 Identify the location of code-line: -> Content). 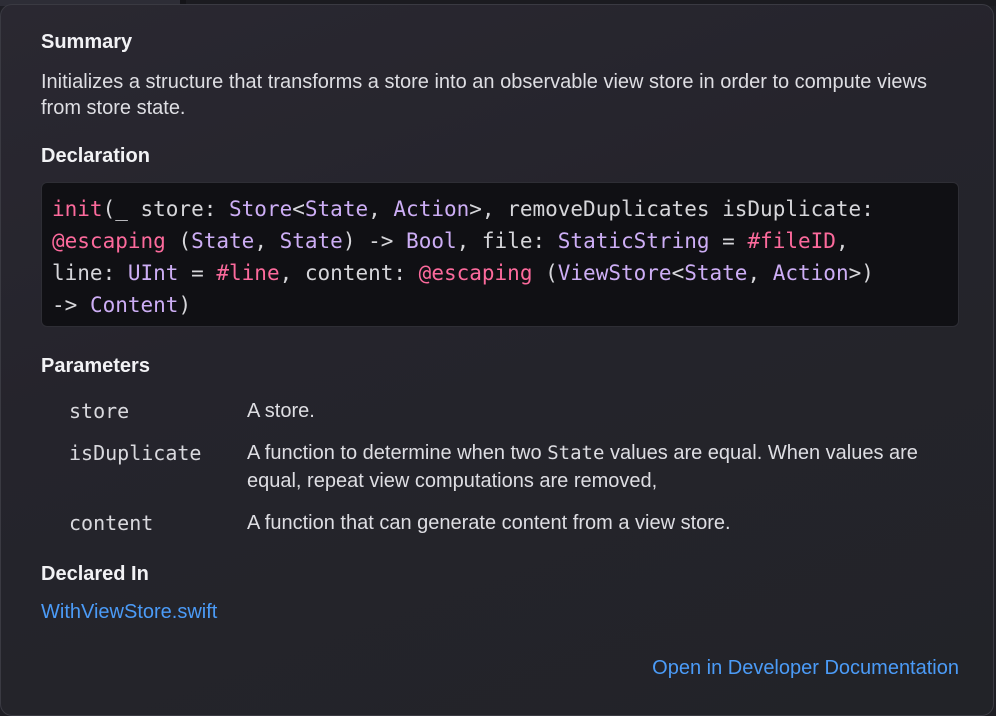
(500, 305).